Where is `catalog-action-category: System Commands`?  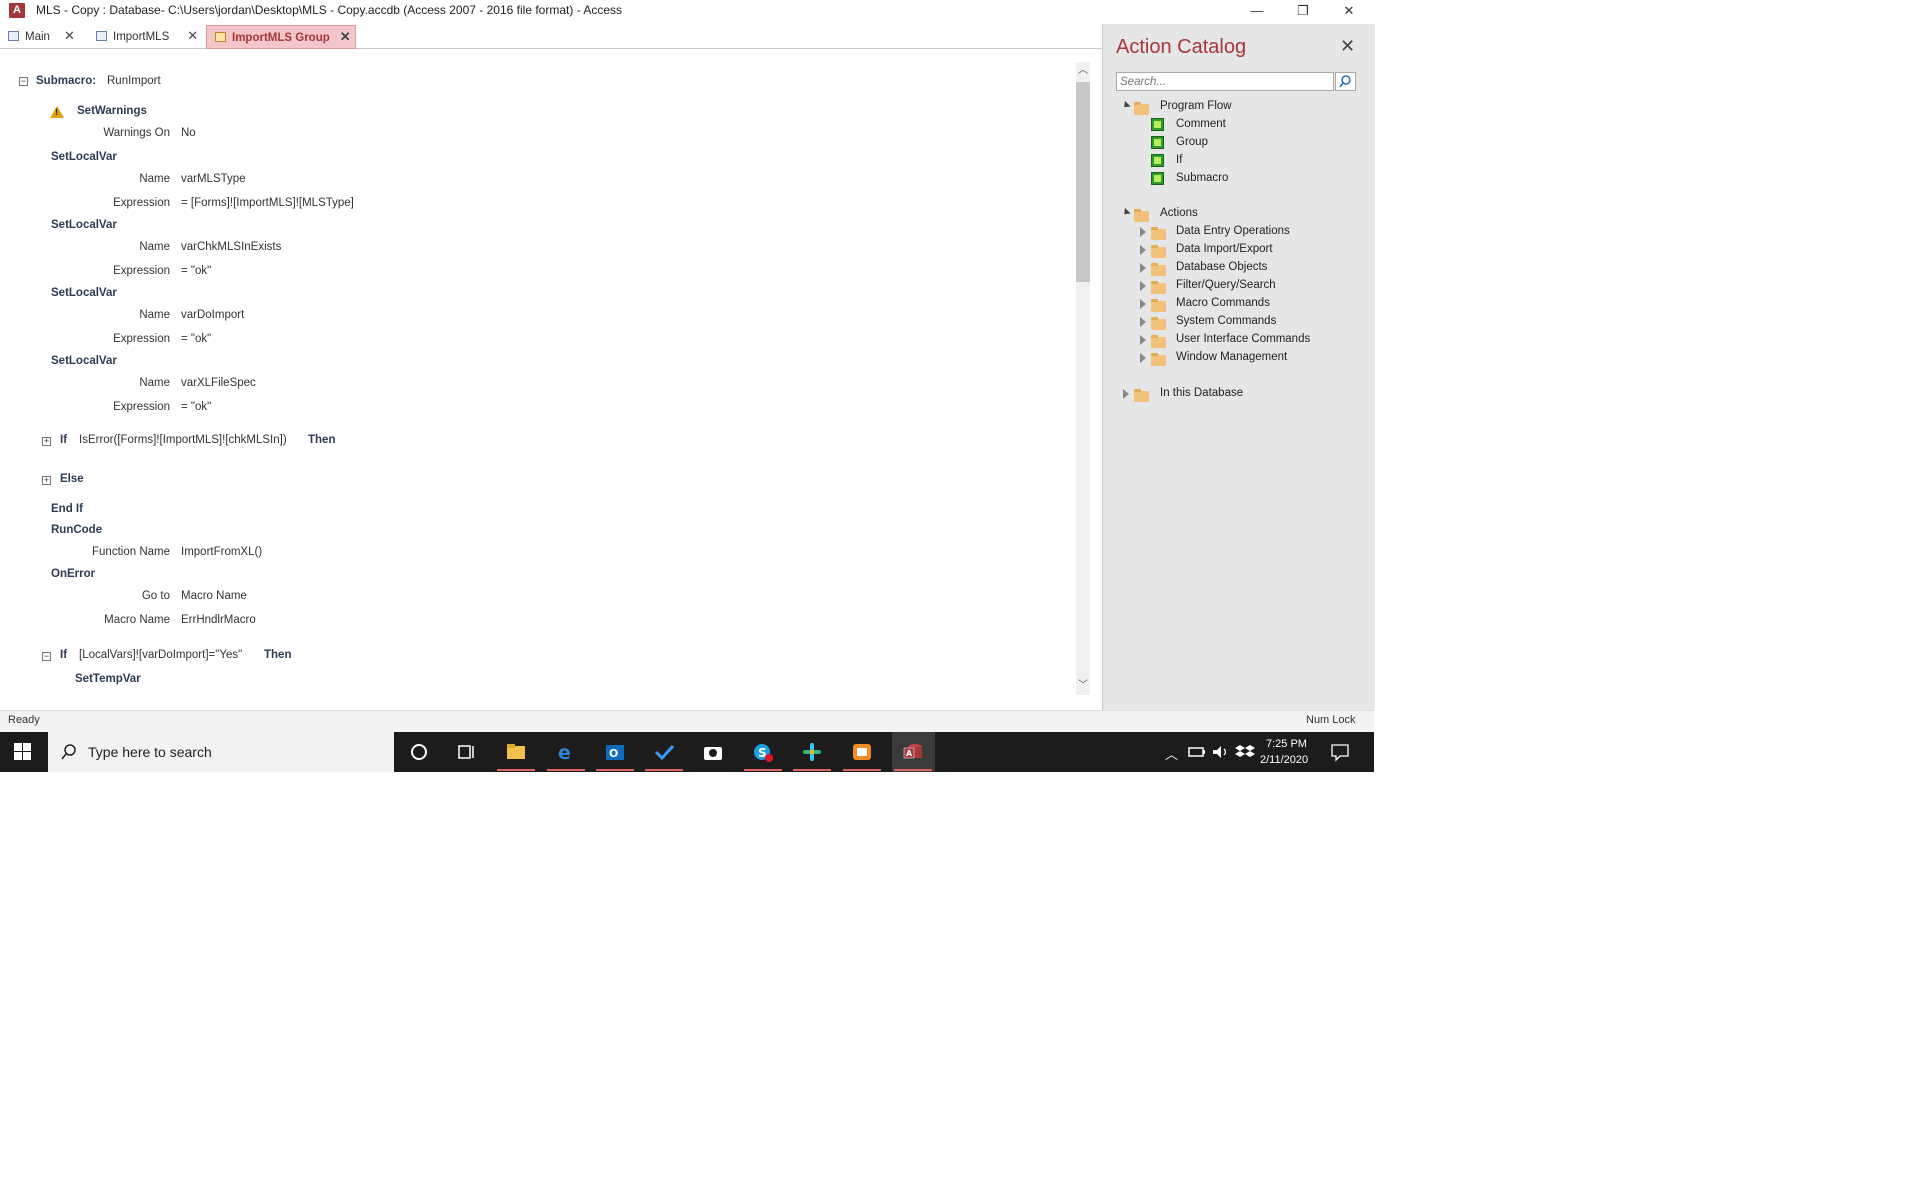 catalog-action-category: System Commands is located at coordinates (1226, 321).